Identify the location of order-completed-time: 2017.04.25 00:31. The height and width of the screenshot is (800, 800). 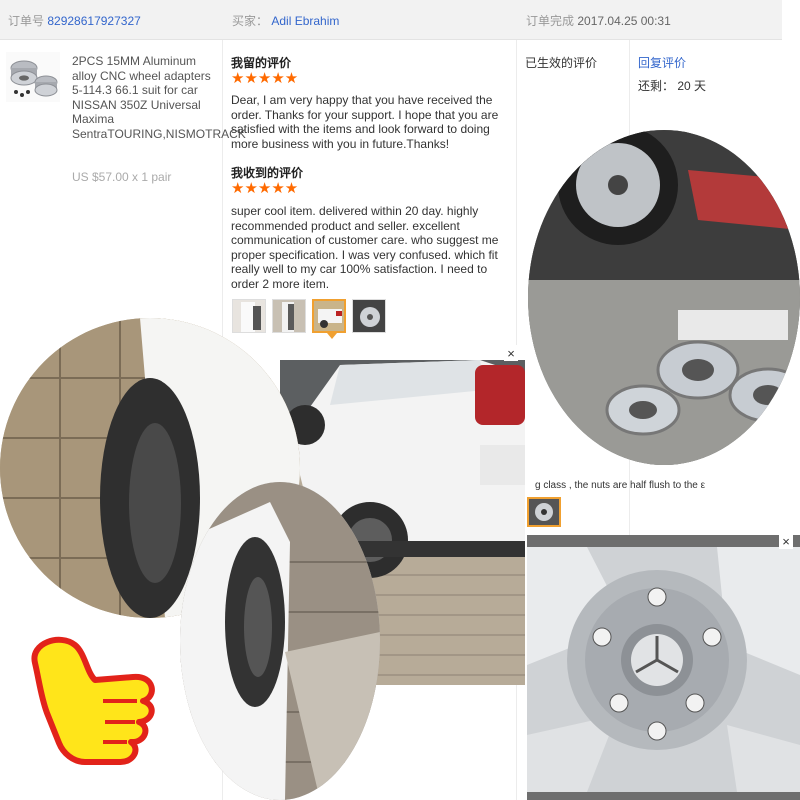
(624, 21).